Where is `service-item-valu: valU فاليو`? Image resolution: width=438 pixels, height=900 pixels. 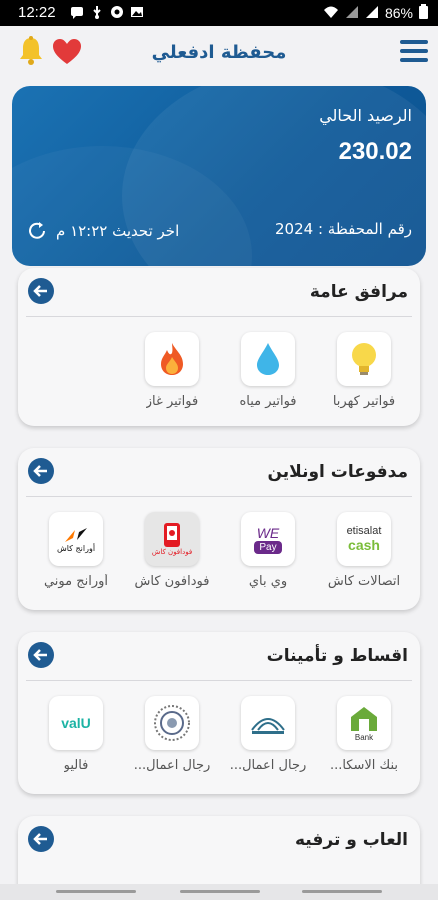 service-item-valu: valU فاليو is located at coordinates (76, 734).